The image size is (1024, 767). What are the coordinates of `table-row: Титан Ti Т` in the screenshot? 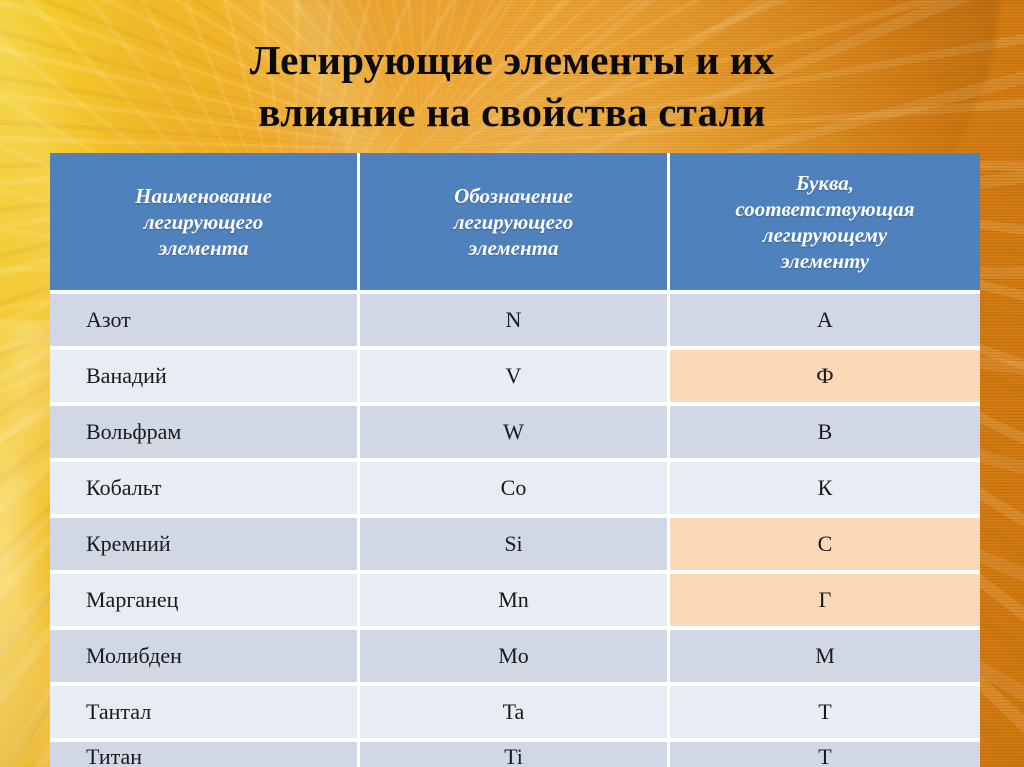 It's located at (515, 754).